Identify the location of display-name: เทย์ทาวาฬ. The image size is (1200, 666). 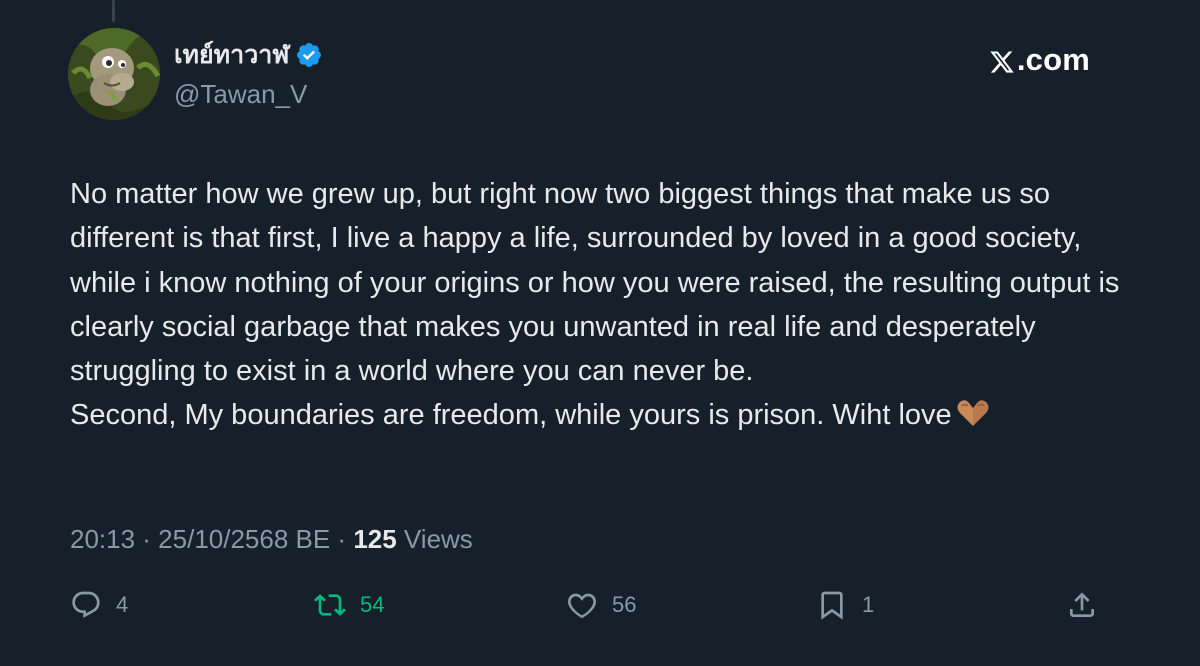
(231, 55).